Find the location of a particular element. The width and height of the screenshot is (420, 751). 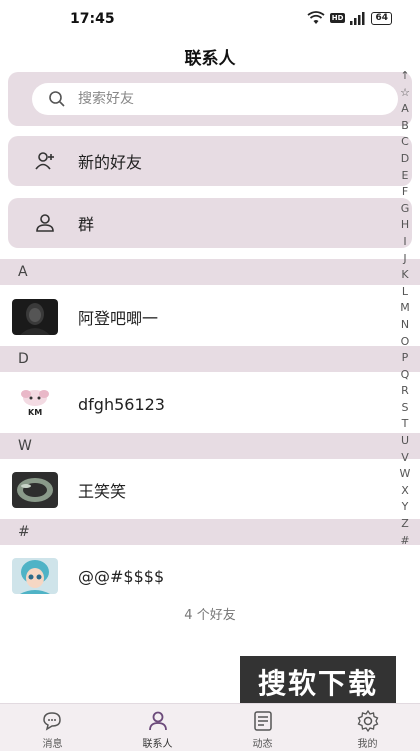

index-letter: E is located at coordinates (405, 176).